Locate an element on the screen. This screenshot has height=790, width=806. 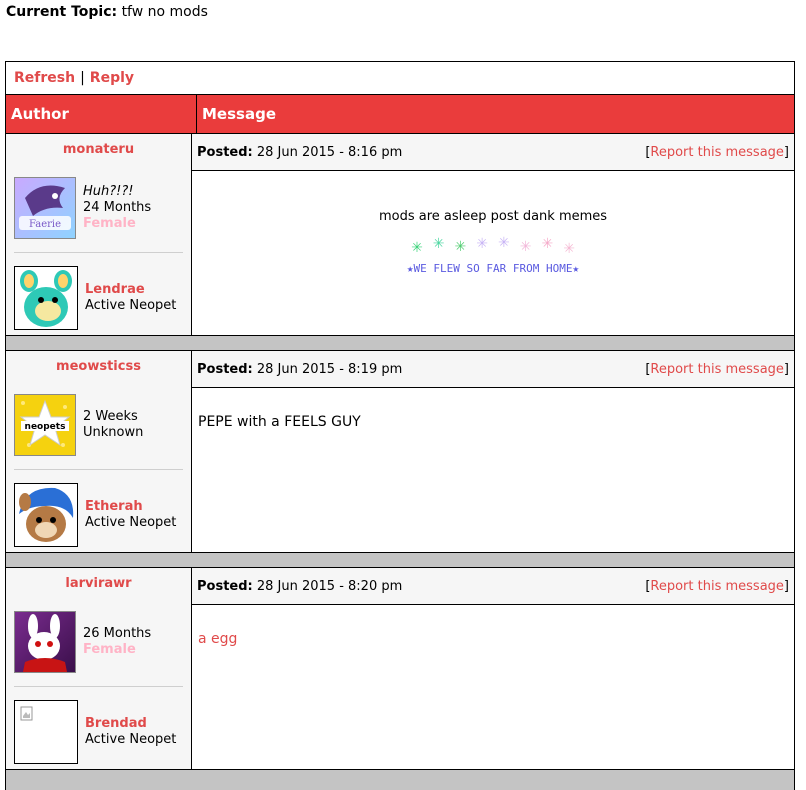
current-topic: Current Topic: tfw no mods is located at coordinates (107, 12).